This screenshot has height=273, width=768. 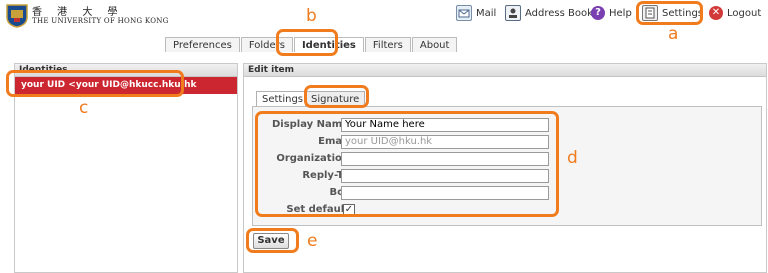 I want to click on edit-item-header: Edit item, so click(x=505, y=70).